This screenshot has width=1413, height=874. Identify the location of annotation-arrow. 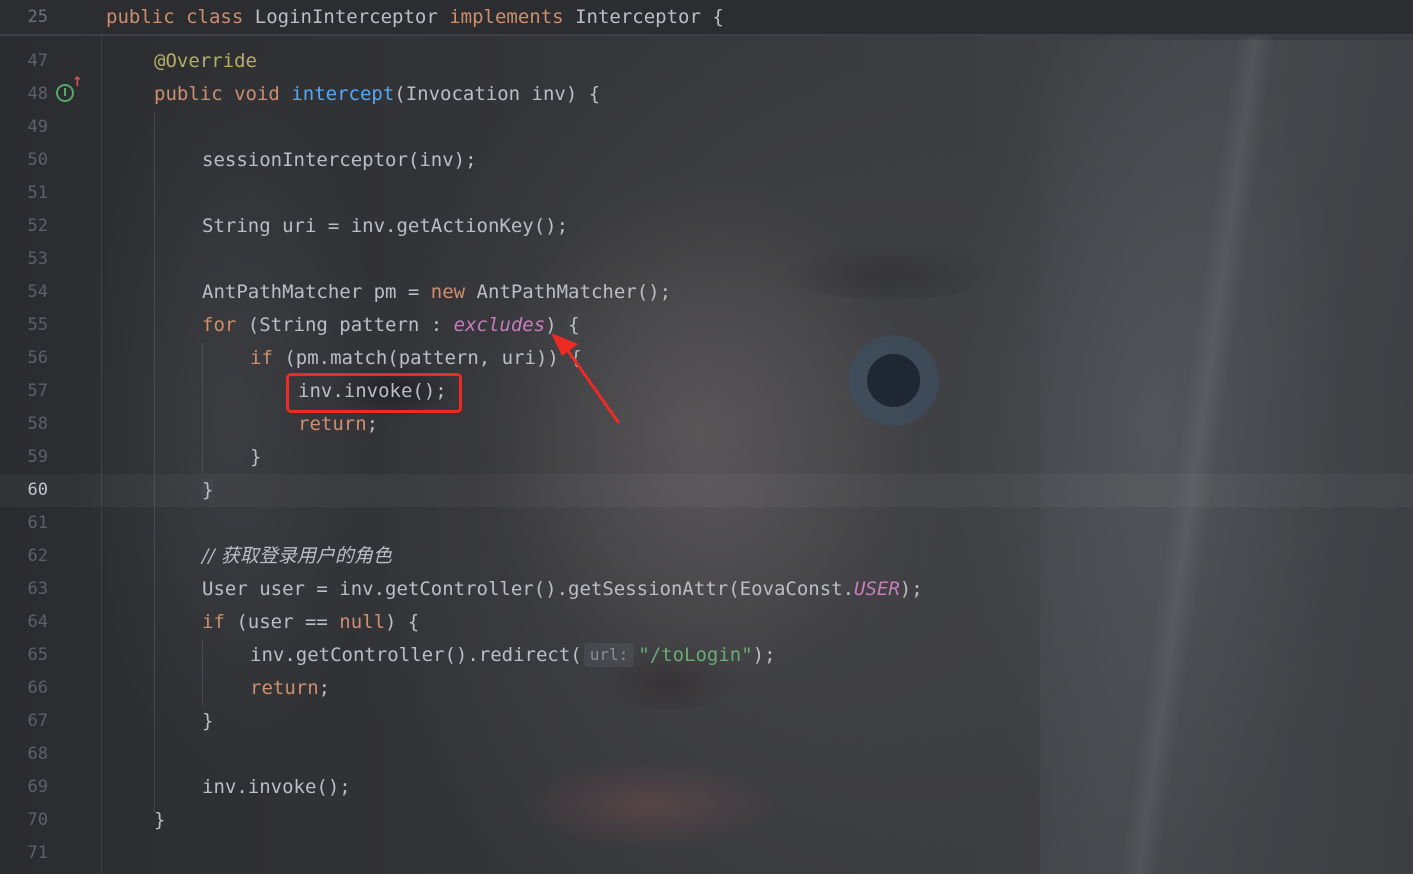
(585, 378).